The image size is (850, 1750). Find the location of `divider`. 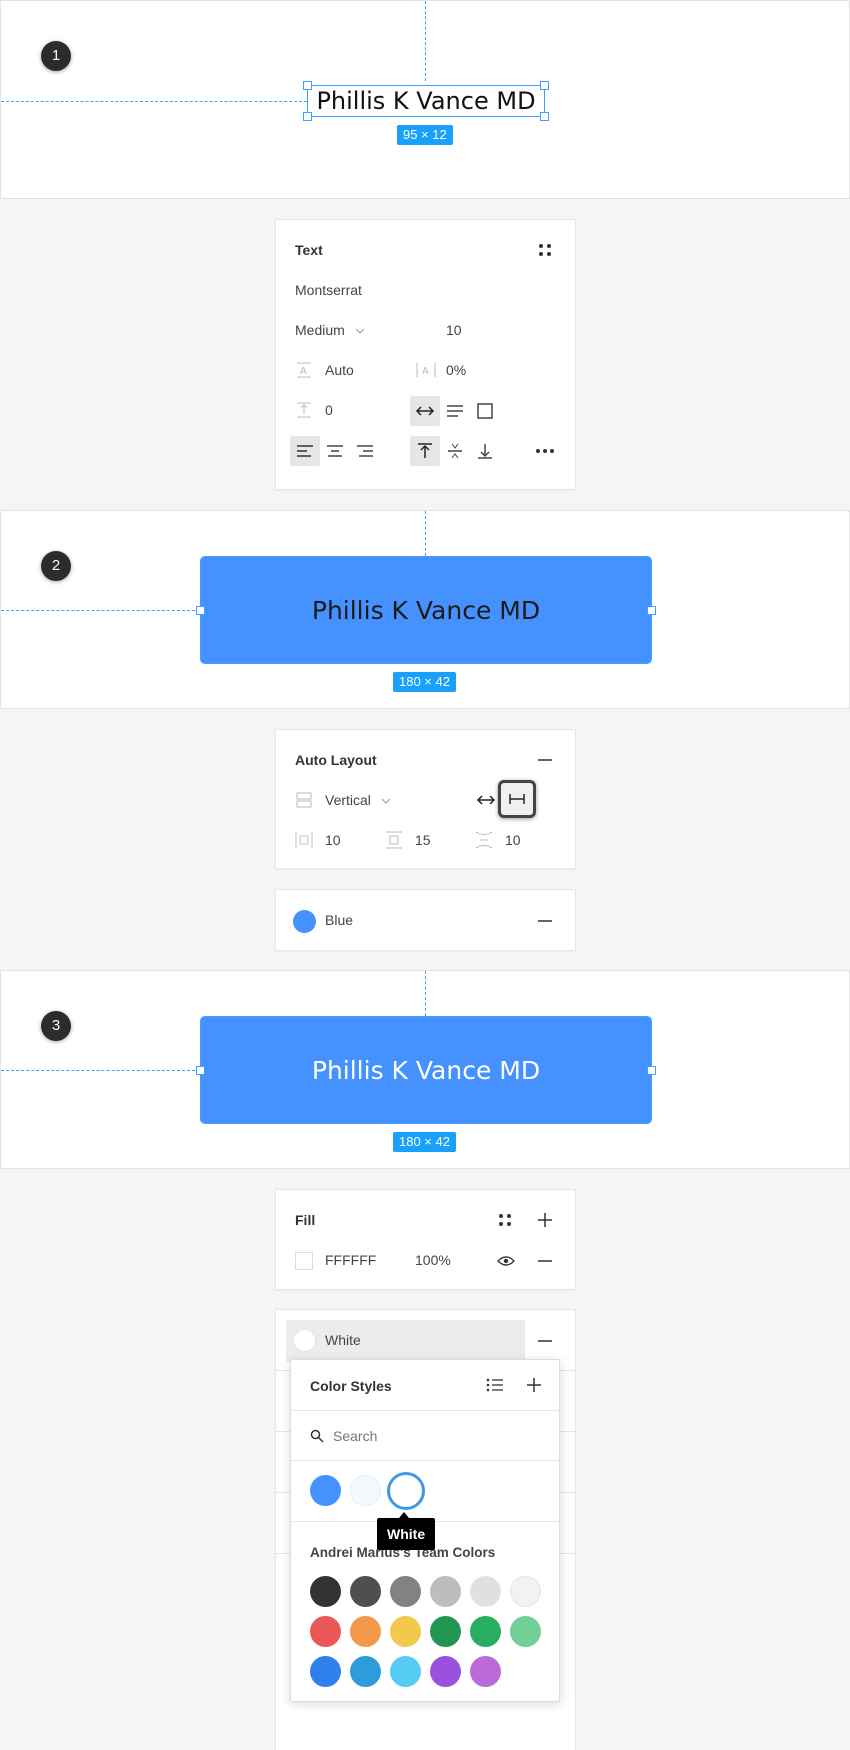

divider is located at coordinates (425, 1410).